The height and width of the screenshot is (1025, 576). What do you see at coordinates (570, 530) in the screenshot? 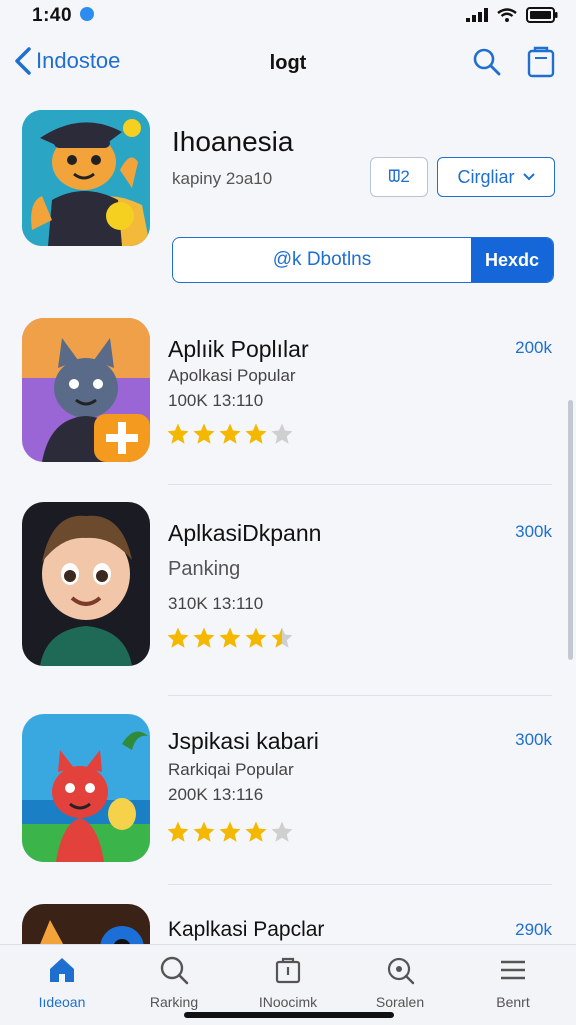
I see `scrollbar` at bounding box center [570, 530].